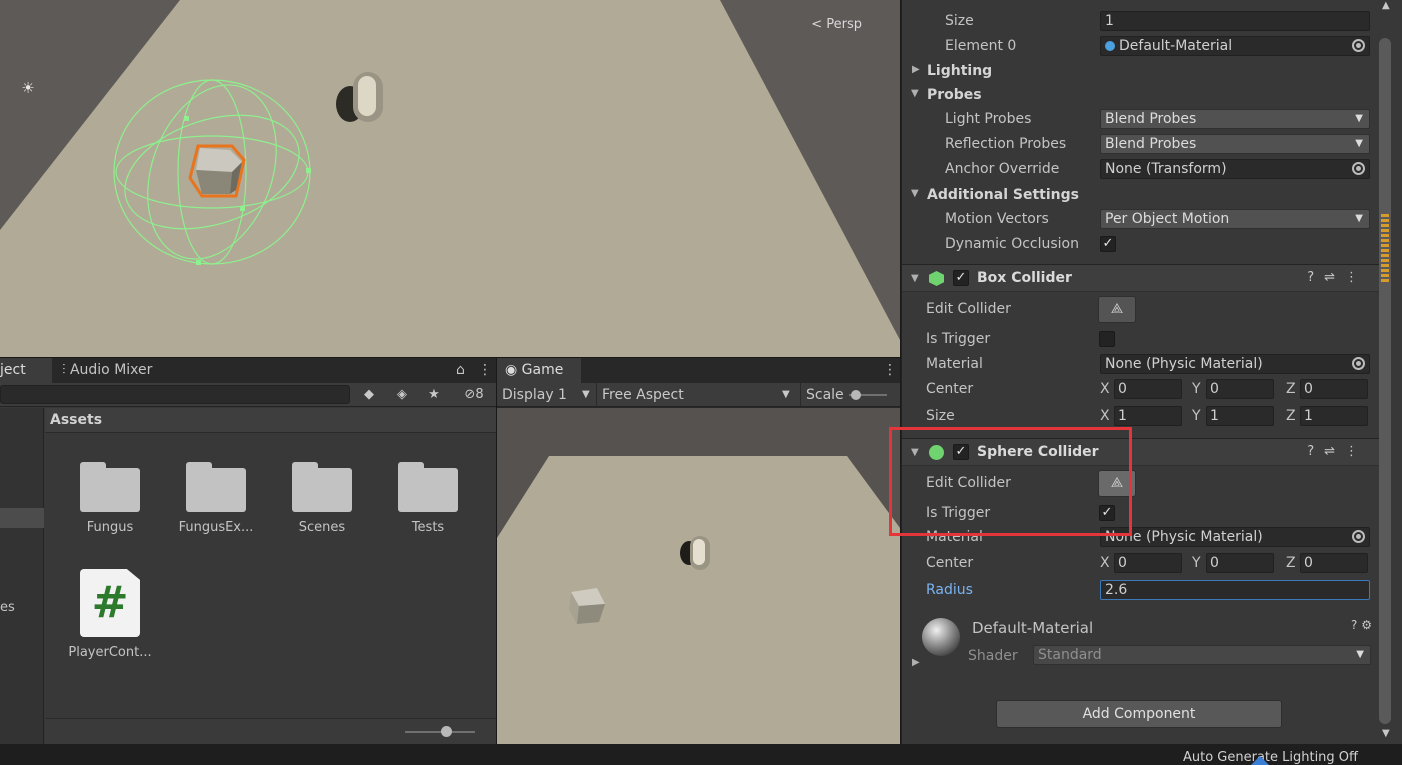  What do you see at coordinates (1142, 244) in the screenshot?
I see `dynamic-occlusion-row: Dynamic Occlusion ✓` at bounding box center [1142, 244].